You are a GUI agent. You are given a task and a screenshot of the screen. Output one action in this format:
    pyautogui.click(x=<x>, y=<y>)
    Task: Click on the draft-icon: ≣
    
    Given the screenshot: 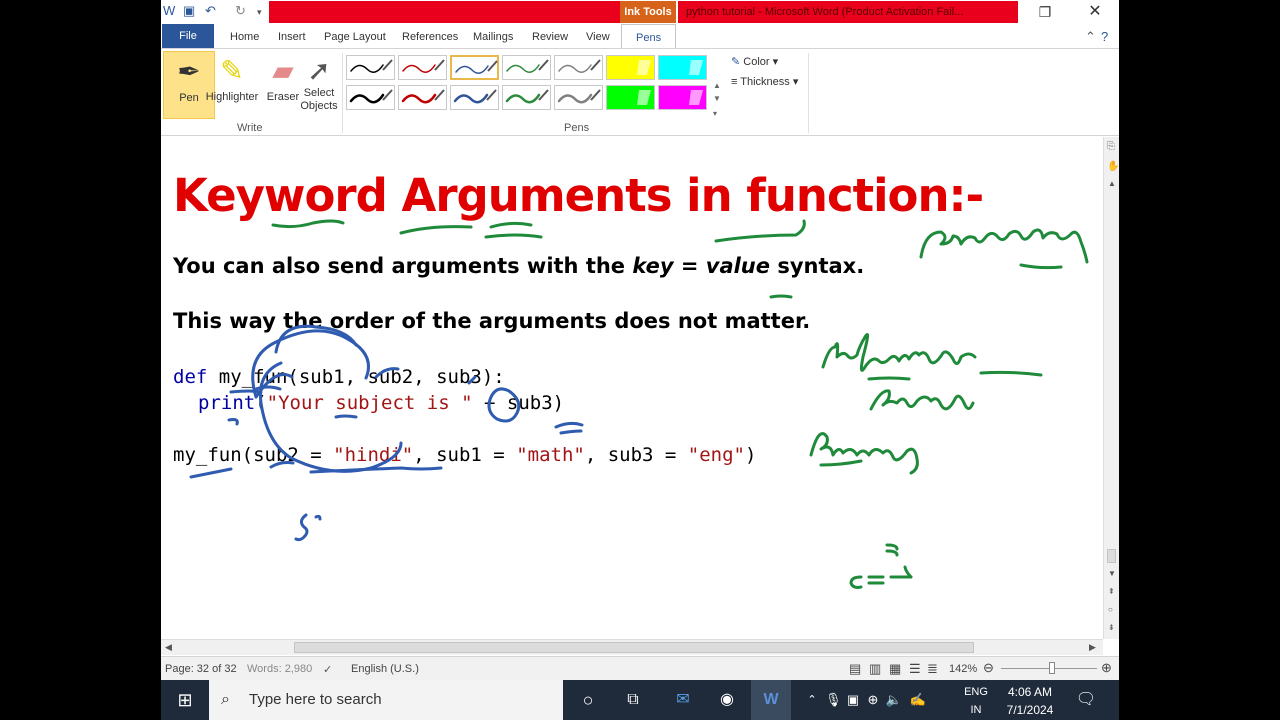 What is the action you would take?
    pyautogui.click(x=932, y=669)
    